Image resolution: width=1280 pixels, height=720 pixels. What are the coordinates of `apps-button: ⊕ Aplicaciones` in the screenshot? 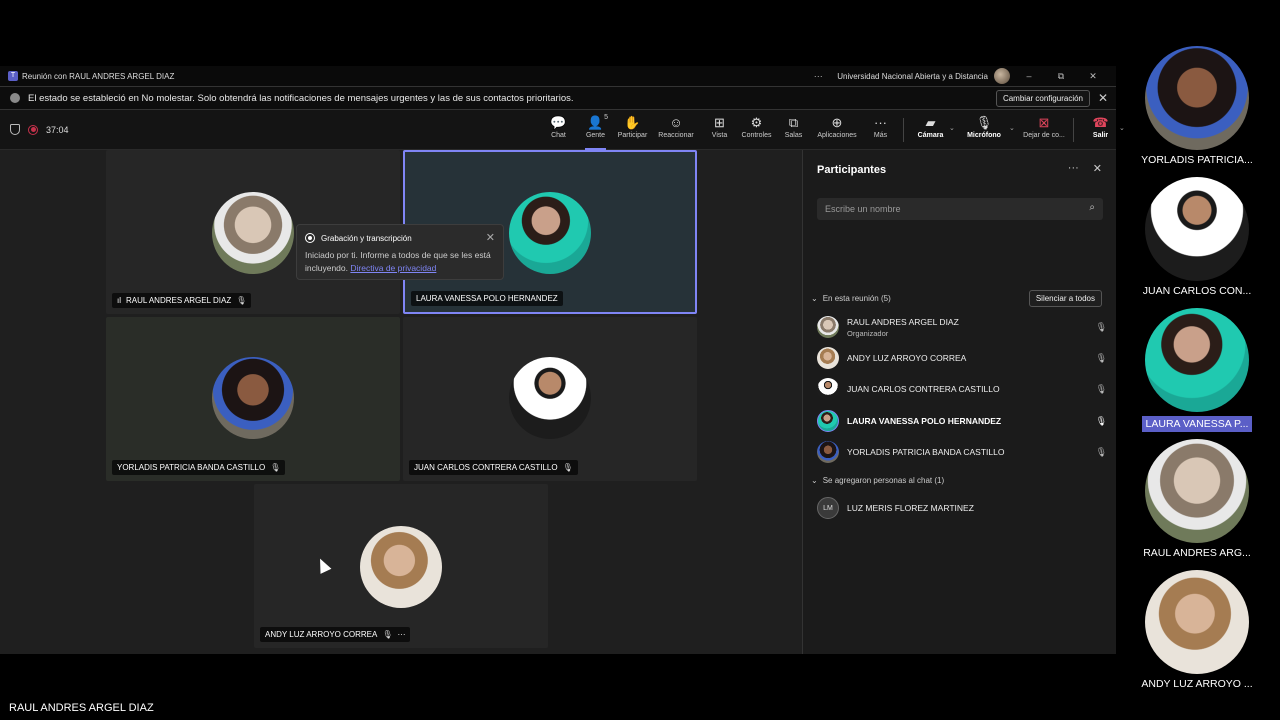 It's located at (837, 130).